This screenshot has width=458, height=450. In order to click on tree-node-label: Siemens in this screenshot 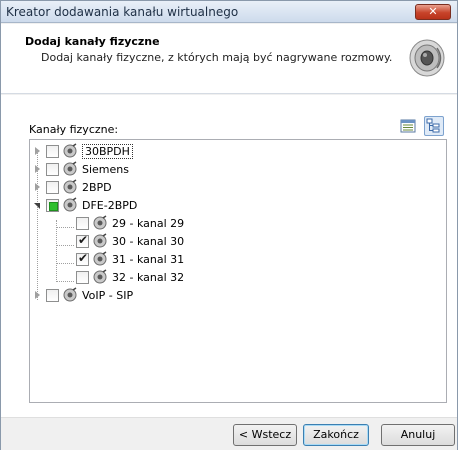, I will do `click(105, 169)`.